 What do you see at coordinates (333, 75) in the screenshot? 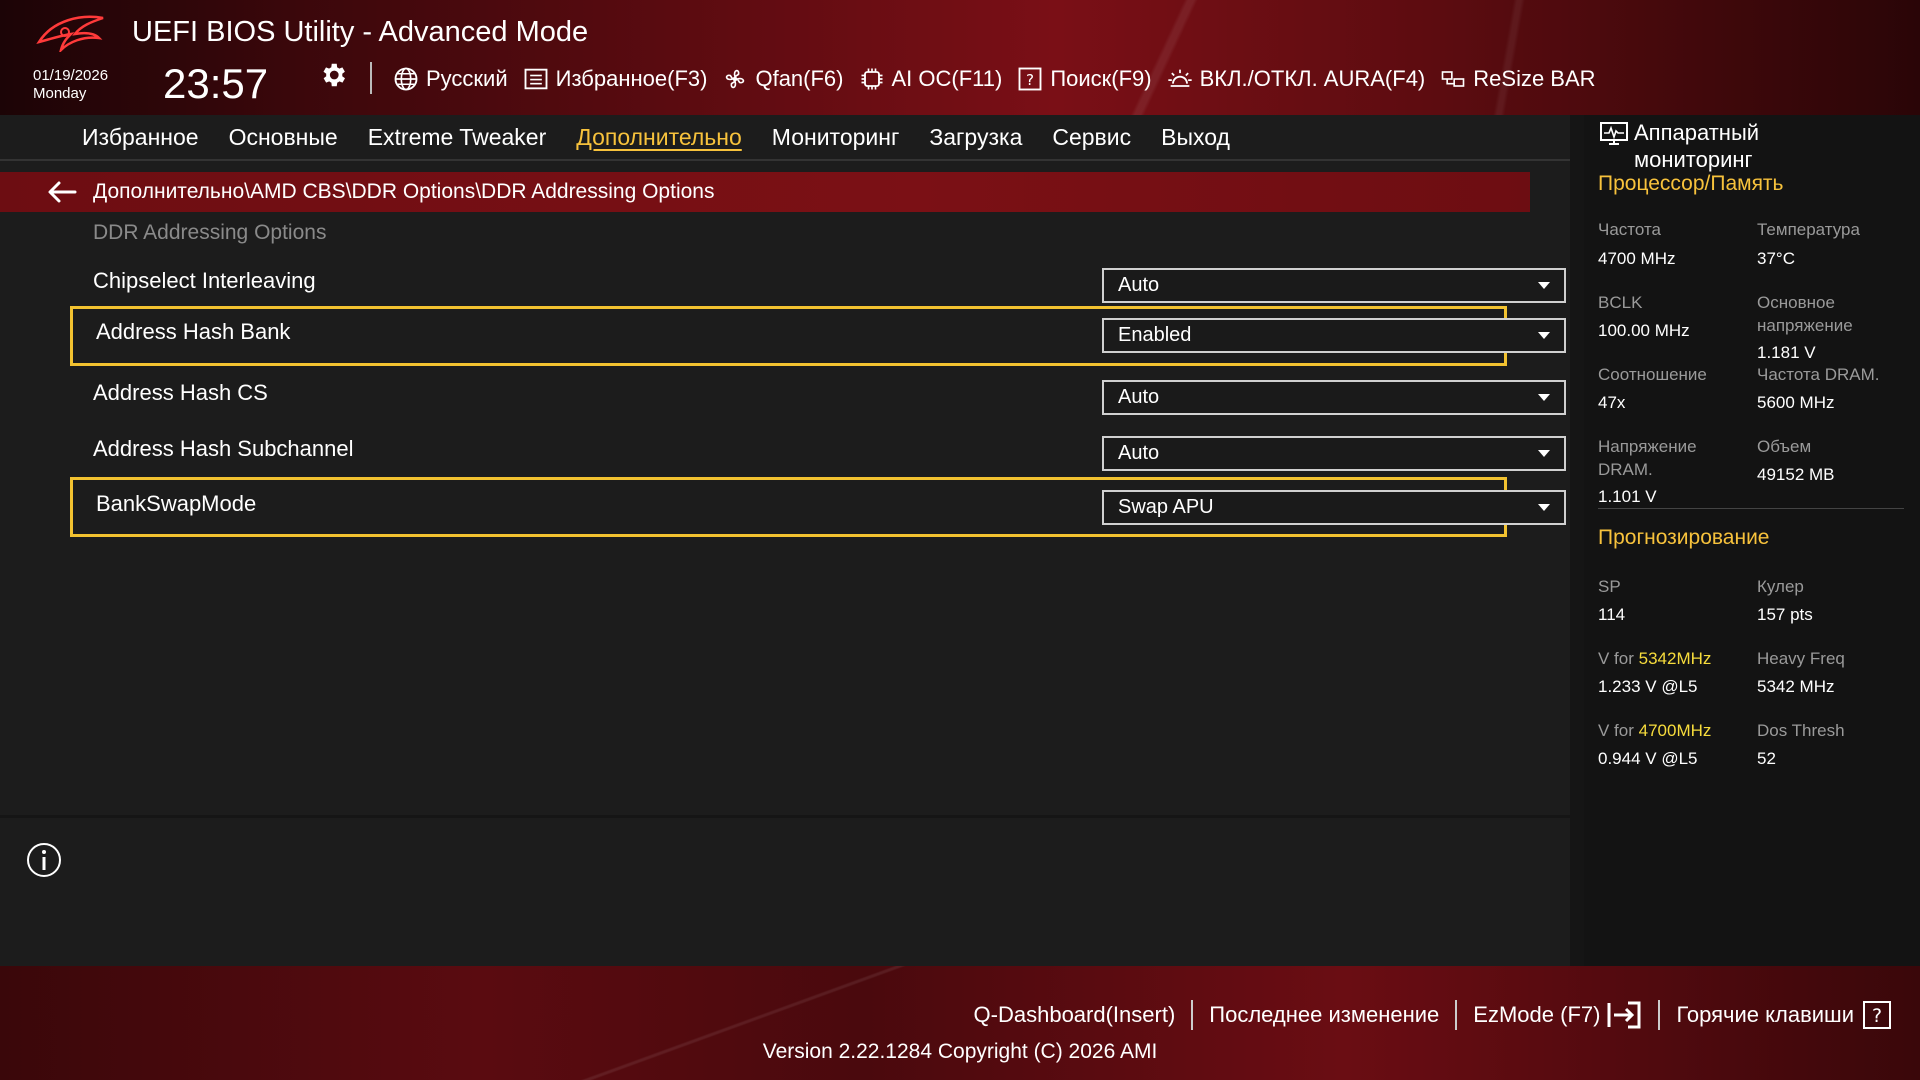
I see `gear-icon` at bounding box center [333, 75].